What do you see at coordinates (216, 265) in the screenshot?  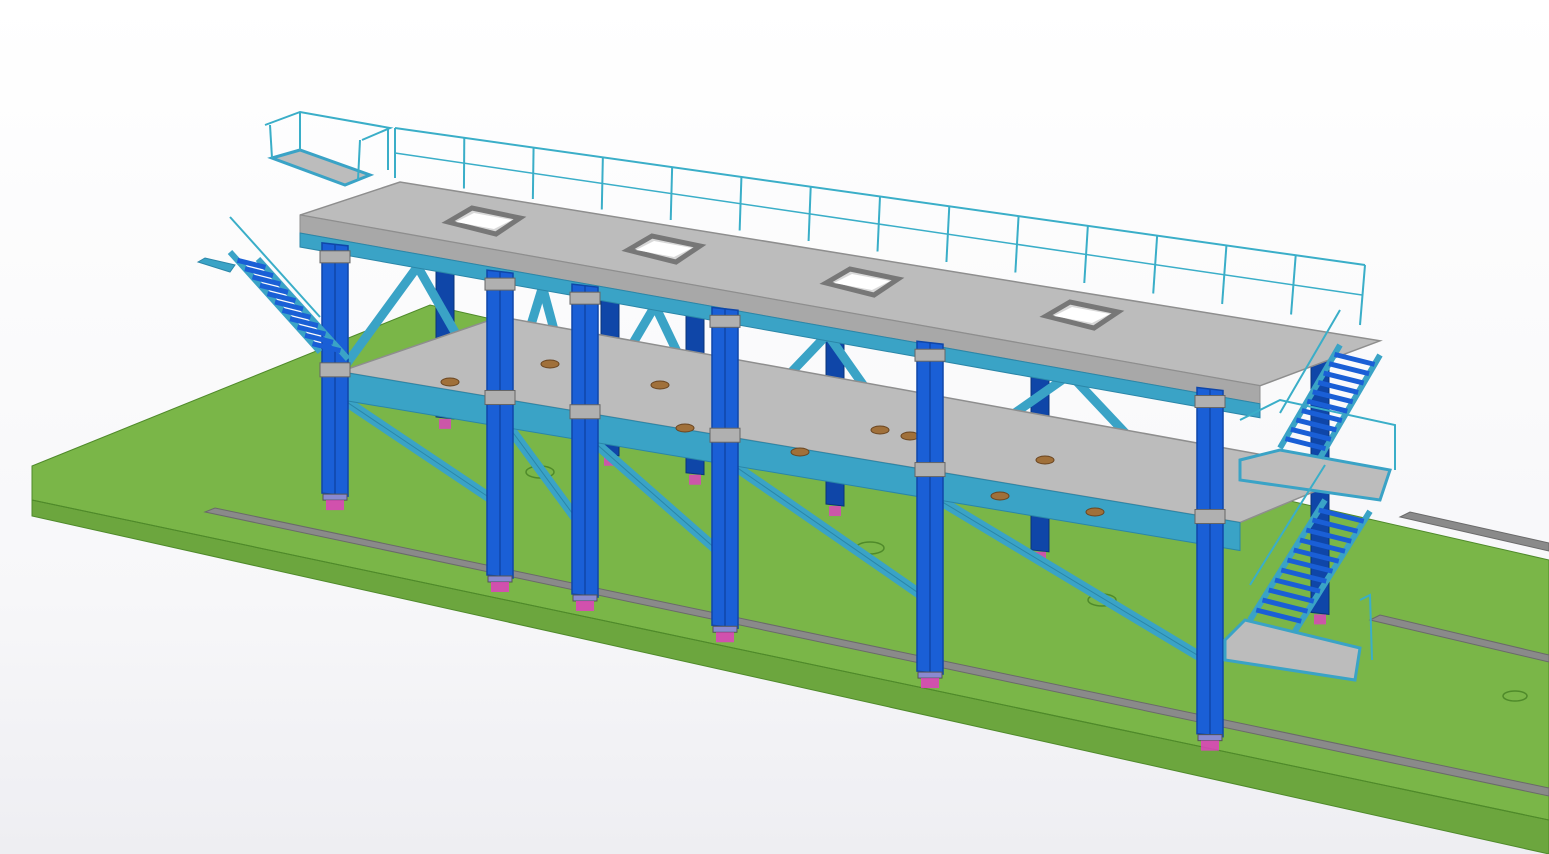 I see `stair-bottom-step` at bounding box center [216, 265].